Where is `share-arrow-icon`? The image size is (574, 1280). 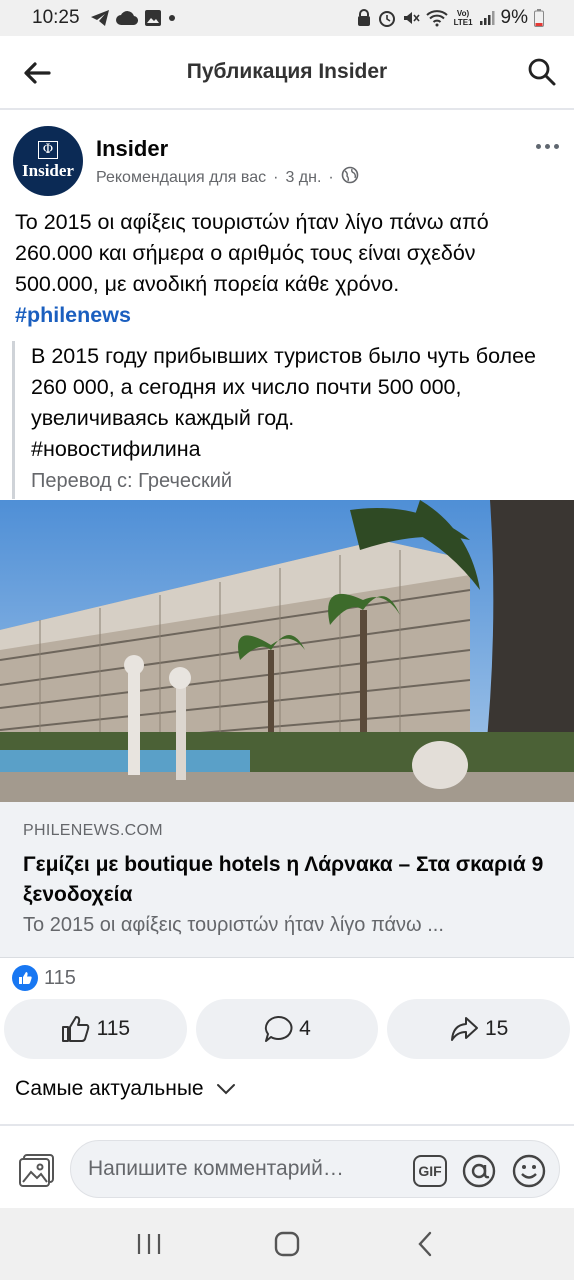
share-arrow-icon is located at coordinates (464, 1029).